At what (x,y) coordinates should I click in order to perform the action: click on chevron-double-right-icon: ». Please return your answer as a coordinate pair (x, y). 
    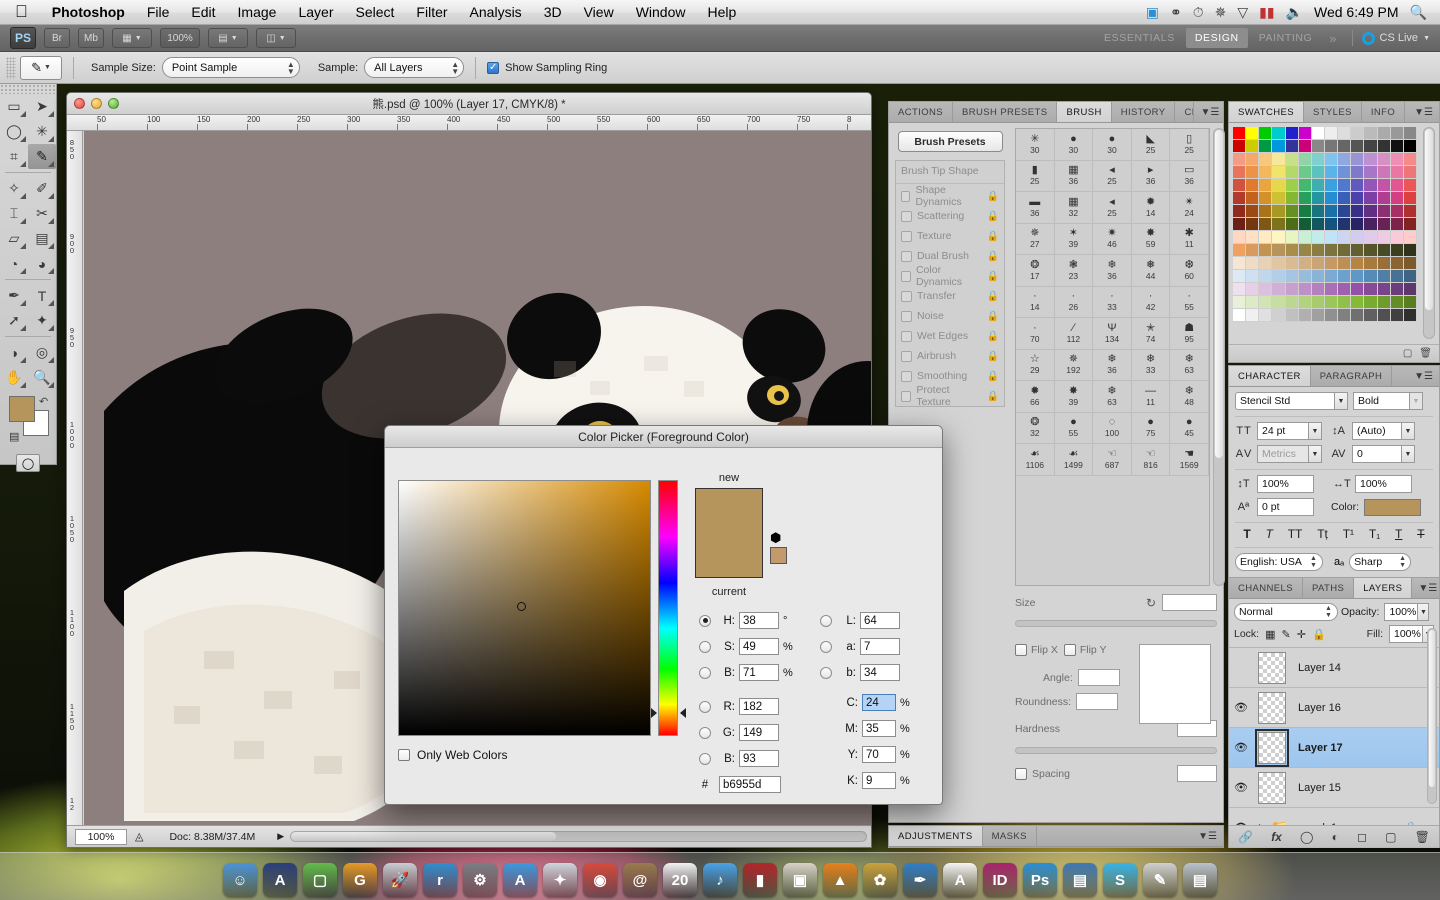
    Looking at the image, I should click on (1332, 38).